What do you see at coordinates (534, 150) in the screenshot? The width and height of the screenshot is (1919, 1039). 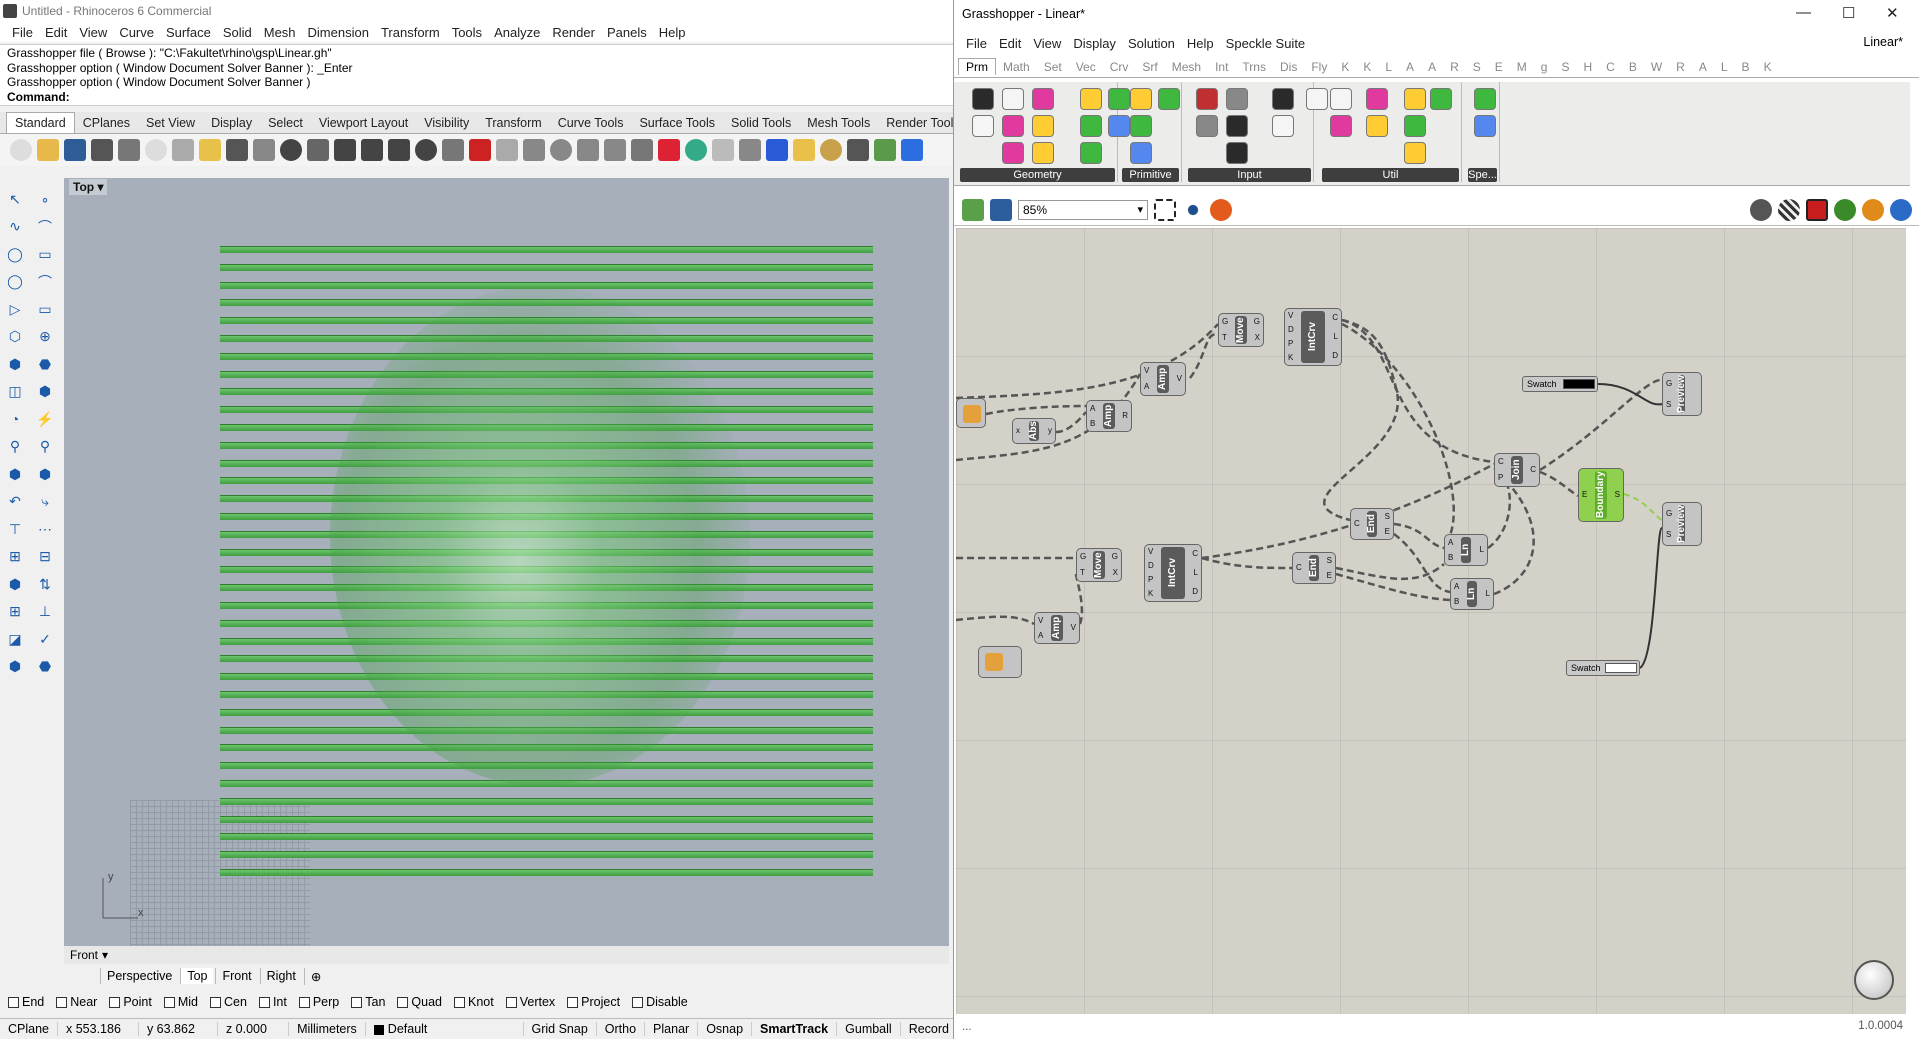 I see `cplane-icon` at bounding box center [534, 150].